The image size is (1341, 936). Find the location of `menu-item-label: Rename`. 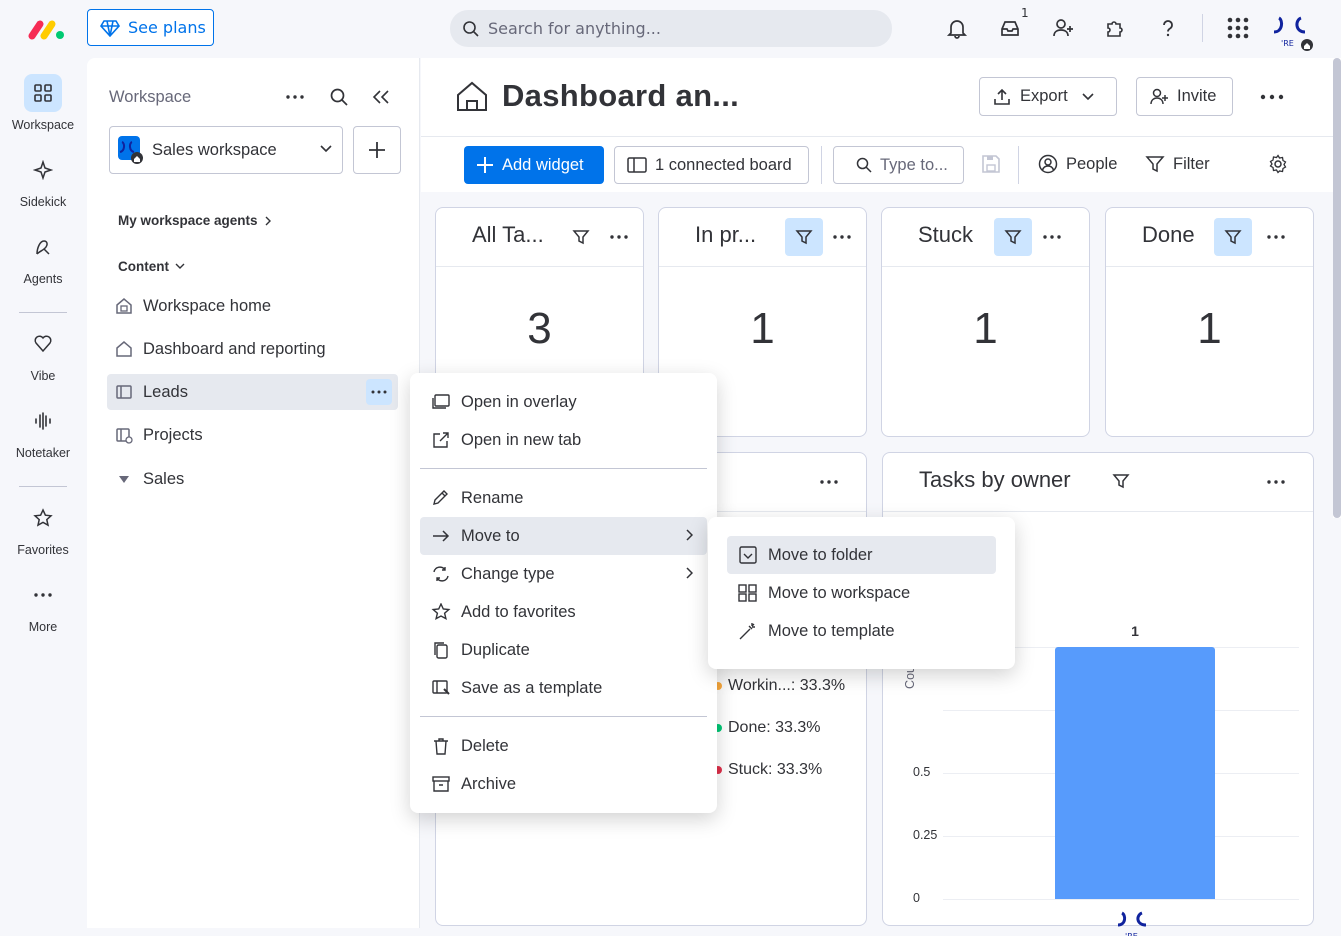

menu-item-label: Rename is located at coordinates (492, 497).